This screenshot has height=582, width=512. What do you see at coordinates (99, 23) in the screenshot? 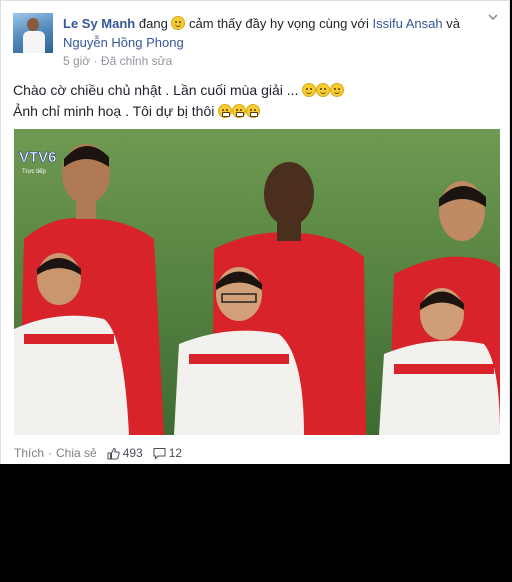
I see `author-name-link: Le Sy Manh` at bounding box center [99, 23].